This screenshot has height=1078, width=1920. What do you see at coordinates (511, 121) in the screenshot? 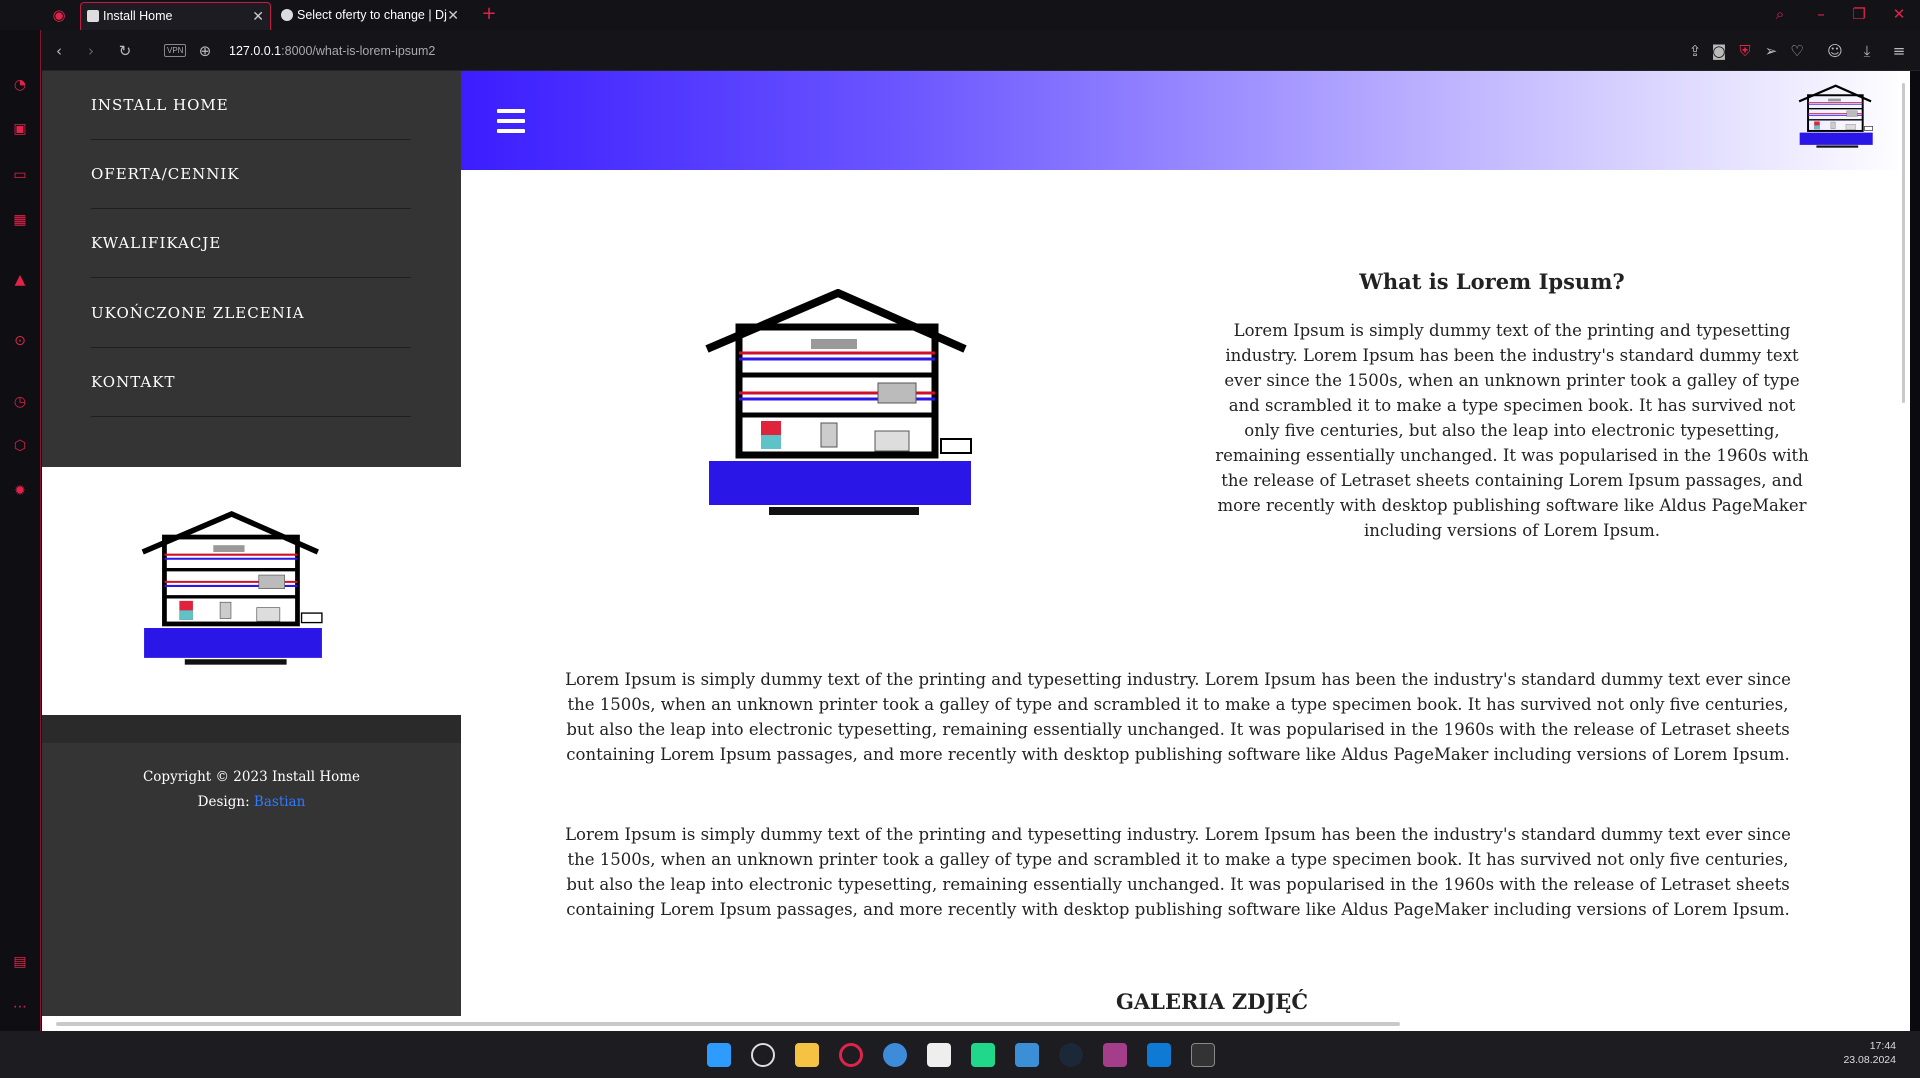
I see `hamburger-menu-icon` at bounding box center [511, 121].